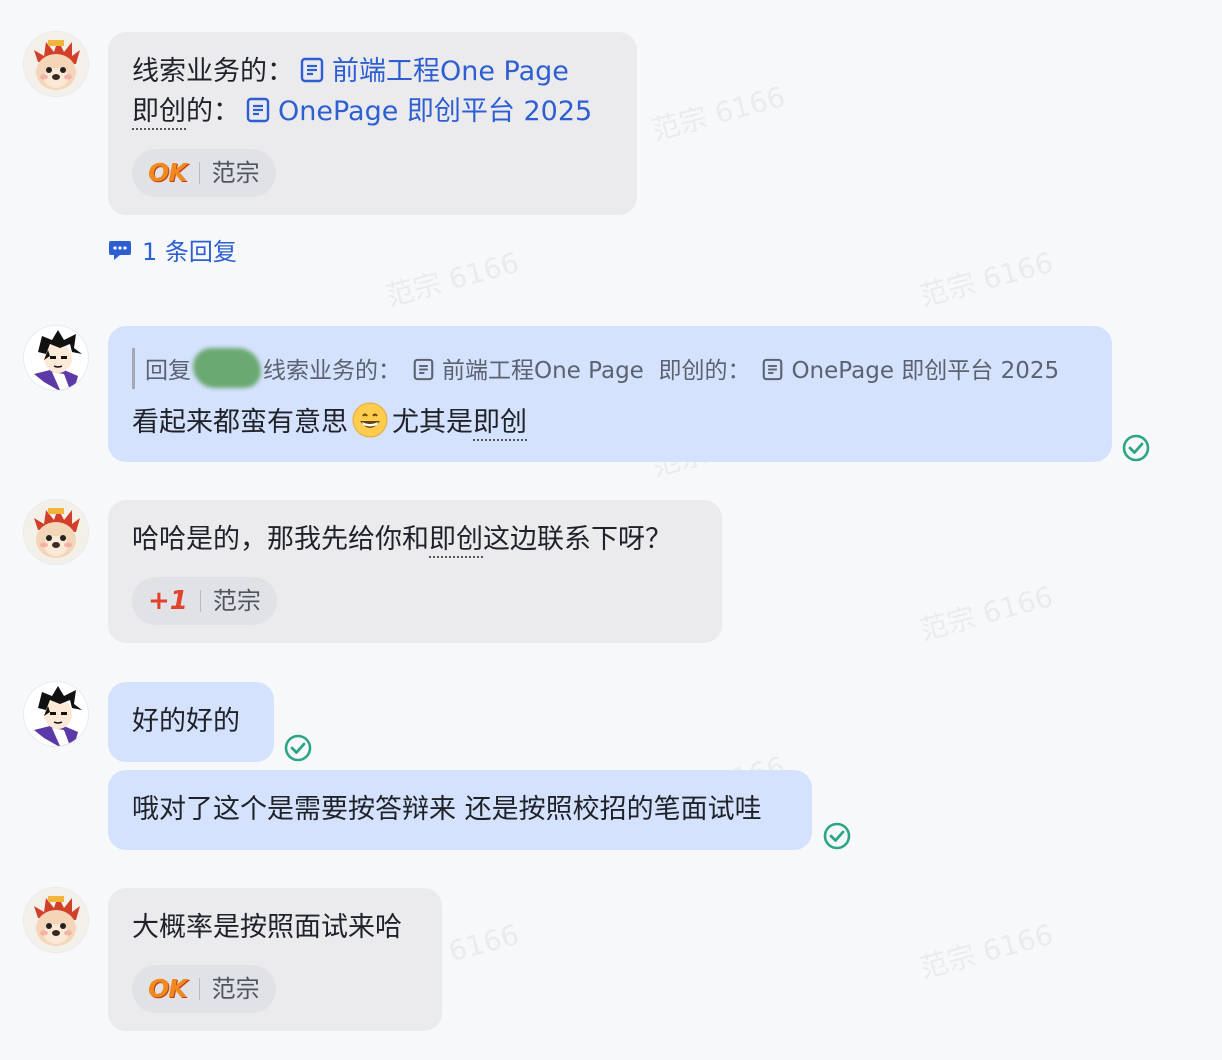  Describe the element at coordinates (704, 371) in the screenshot. I see `quote-text: 即创的：` at that location.